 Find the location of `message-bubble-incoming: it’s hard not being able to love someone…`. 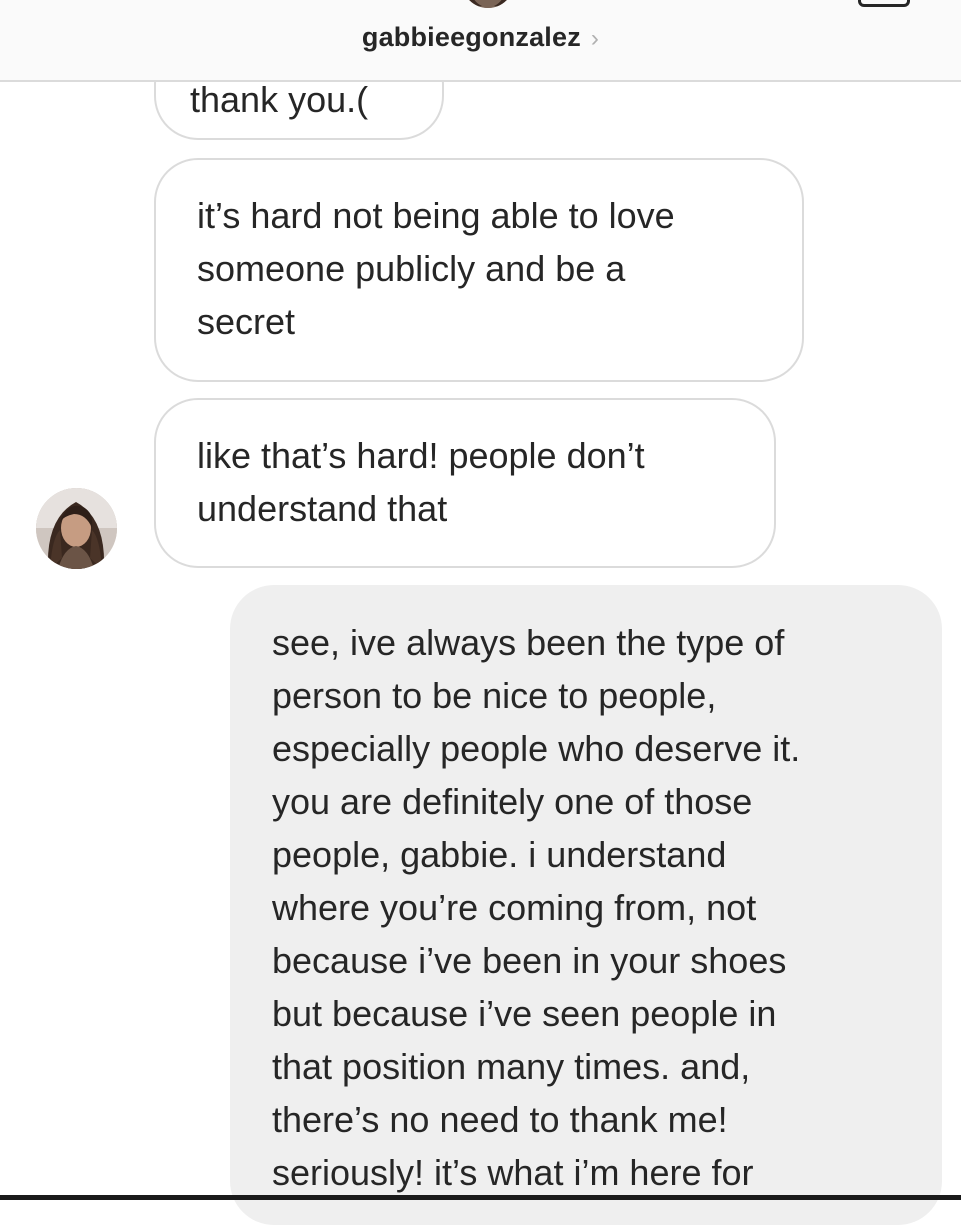

message-bubble-incoming: it’s hard not being able to love someone… is located at coordinates (479, 270).